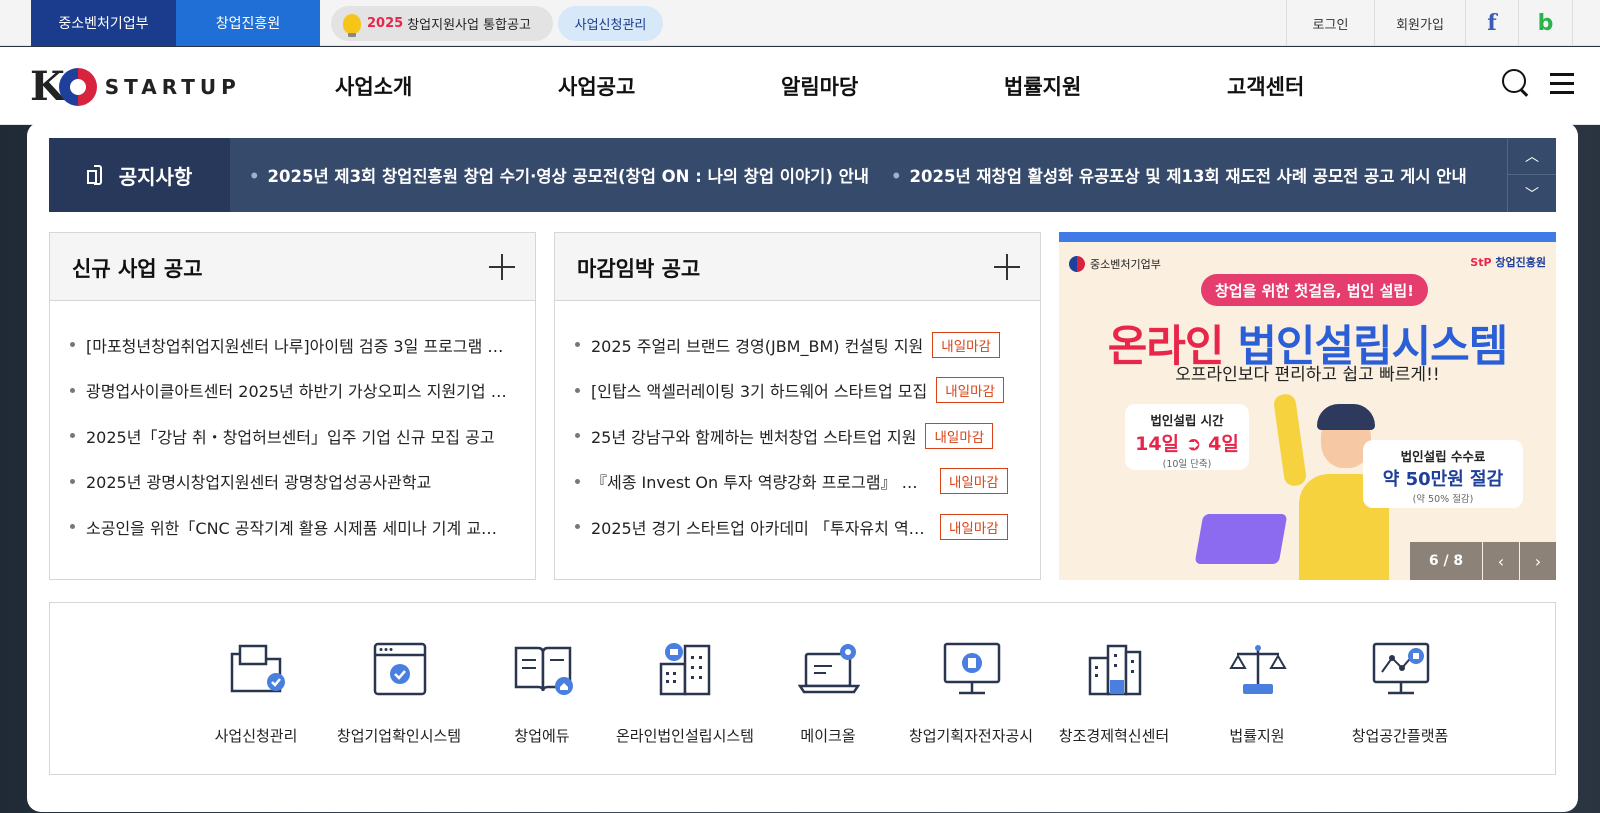 Image resolution: width=1600 pixels, height=813 pixels. I want to click on book-icon, so click(543, 669).